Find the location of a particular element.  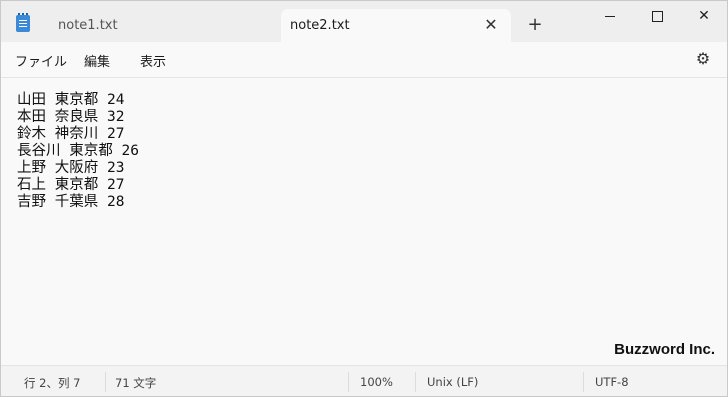

text-line: 長谷川 東京都 26 is located at coordinates (78, 151).